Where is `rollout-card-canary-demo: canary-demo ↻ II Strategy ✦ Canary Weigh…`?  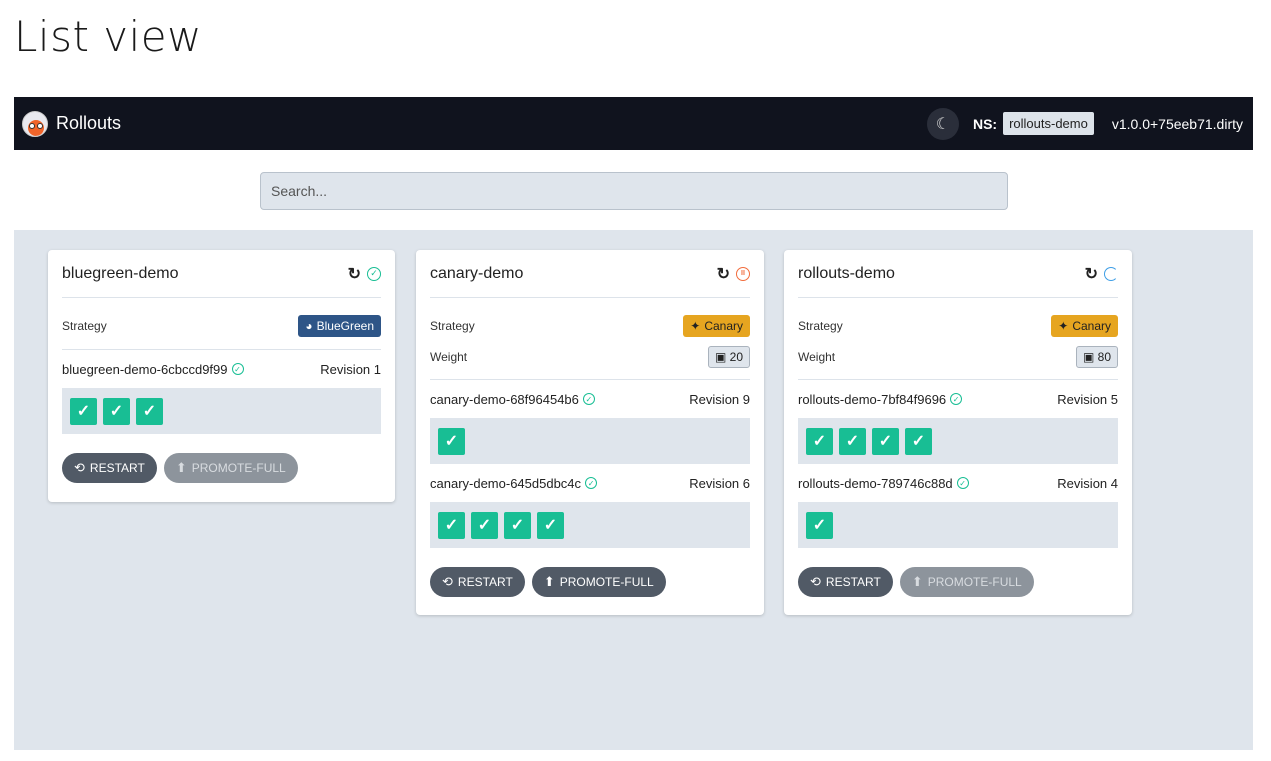
rollout-card-canary-demo: canary-demo ↻ II Strategy ✦ Canary Weigh… is located at coordinates (590, 432).